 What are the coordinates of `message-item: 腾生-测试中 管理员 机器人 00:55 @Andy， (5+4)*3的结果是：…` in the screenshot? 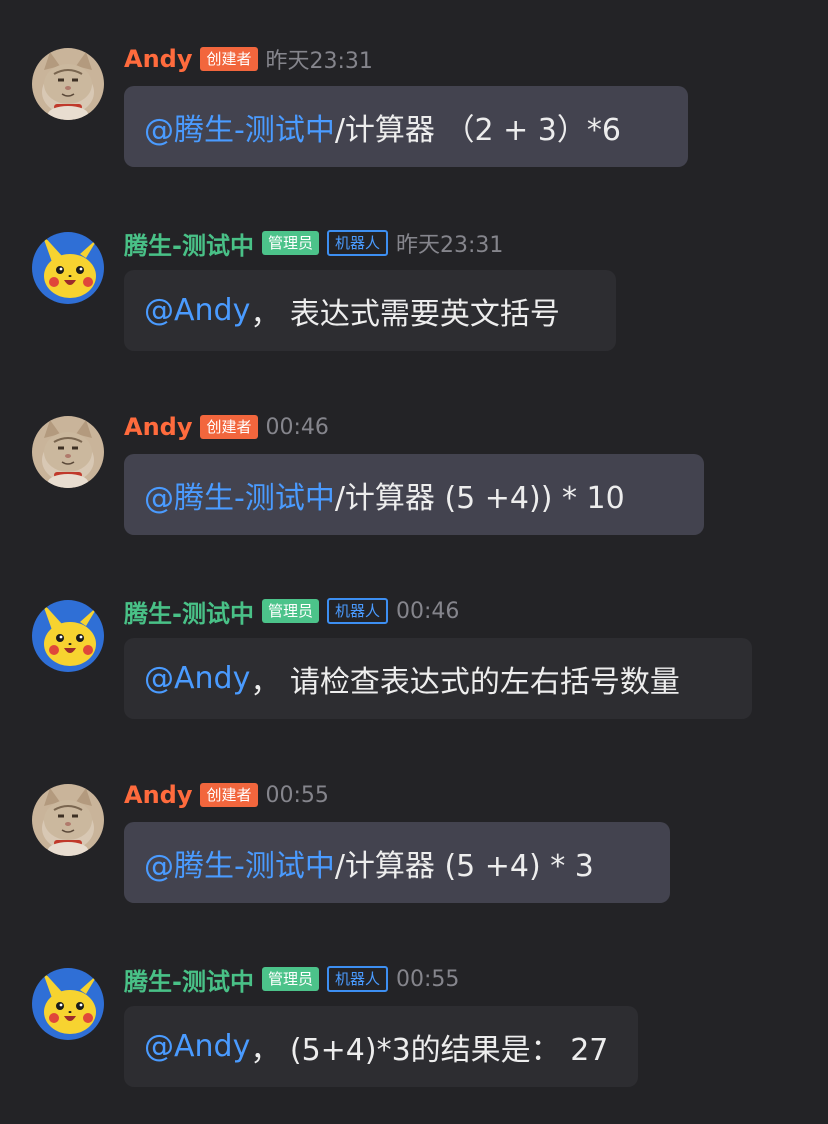 It's located at (414, 1042).